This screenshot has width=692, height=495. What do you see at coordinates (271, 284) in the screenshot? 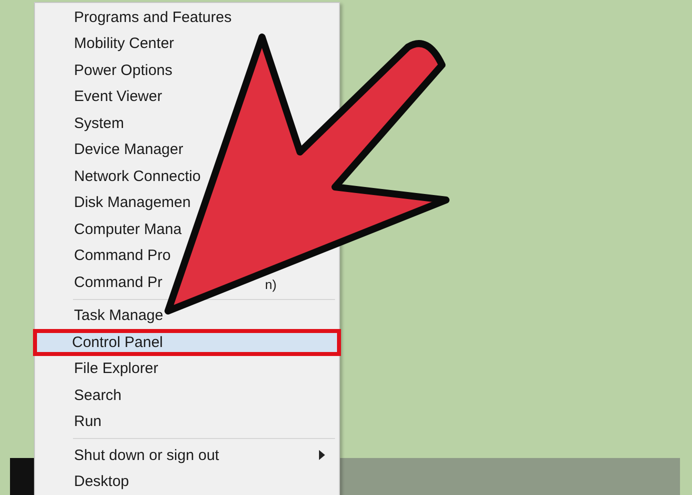
I see `menu-item-text: n)` at bounding box center [271, 284].